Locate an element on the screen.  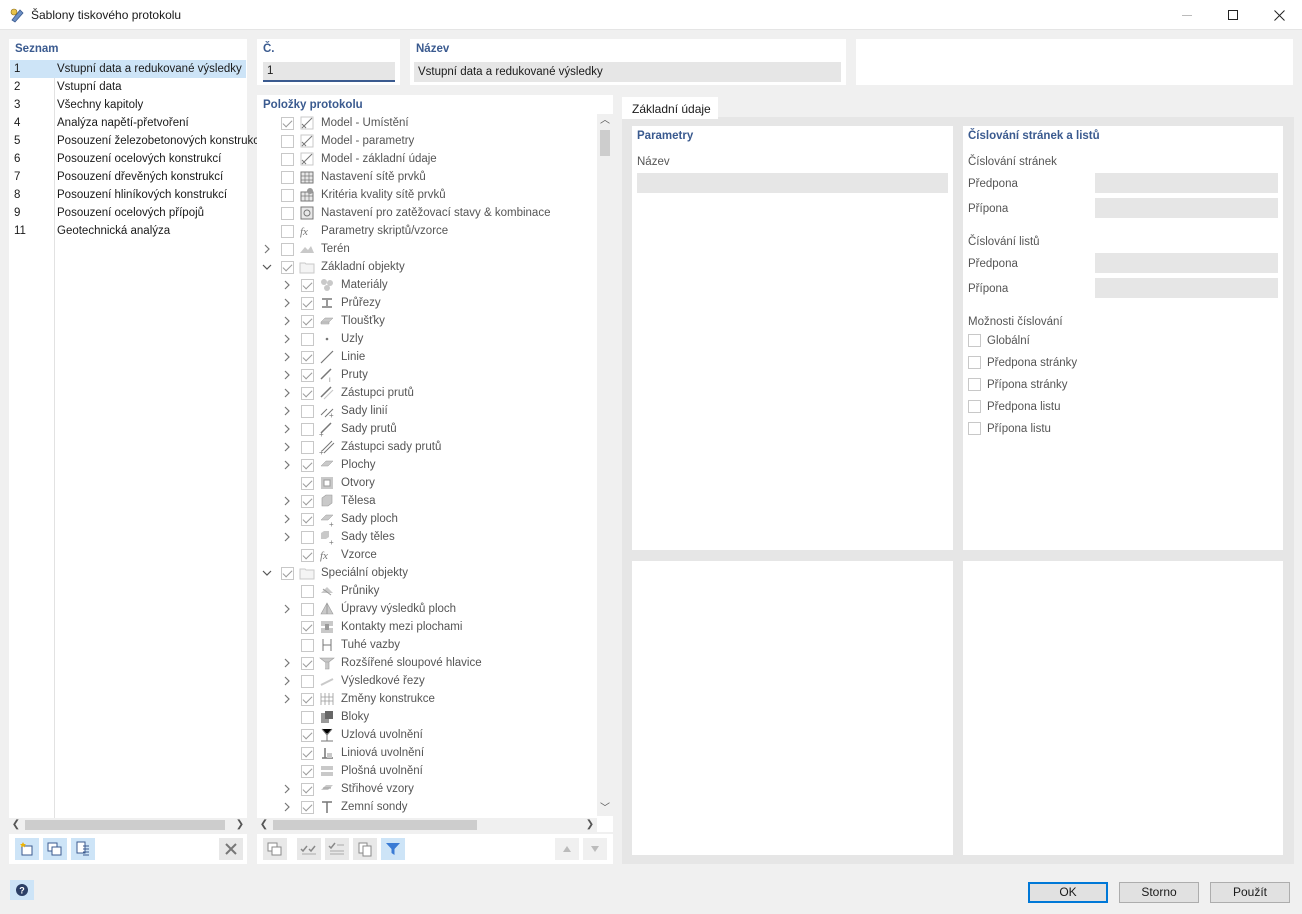
copy-items-button is located at coordinates (275, 849).